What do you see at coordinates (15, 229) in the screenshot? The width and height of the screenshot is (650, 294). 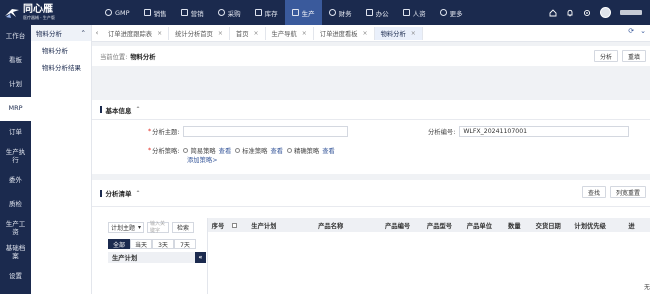 I see `sidebar-item: 生产工资` at bounding box center [15, 229].